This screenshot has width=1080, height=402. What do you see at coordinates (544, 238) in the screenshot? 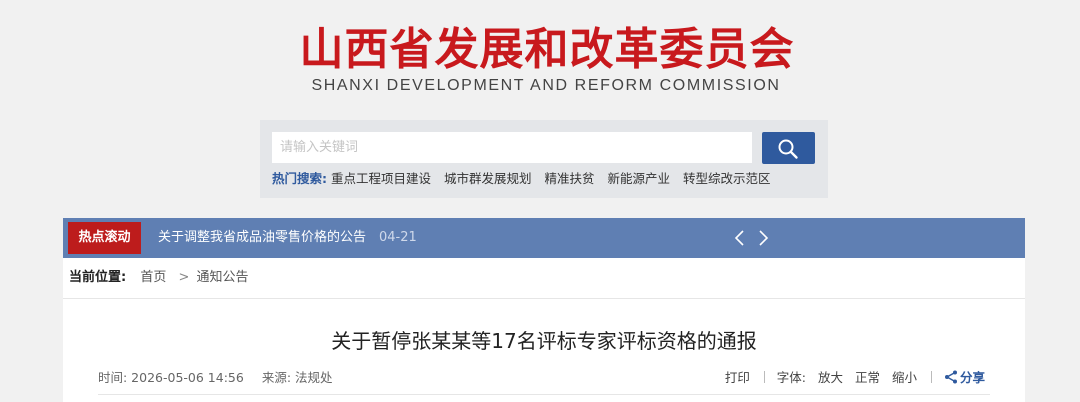
I see `news-ticker: 热点滚动 关于调整我省成品油零售价格的公告 04-21` at bounding box center [544, 238].